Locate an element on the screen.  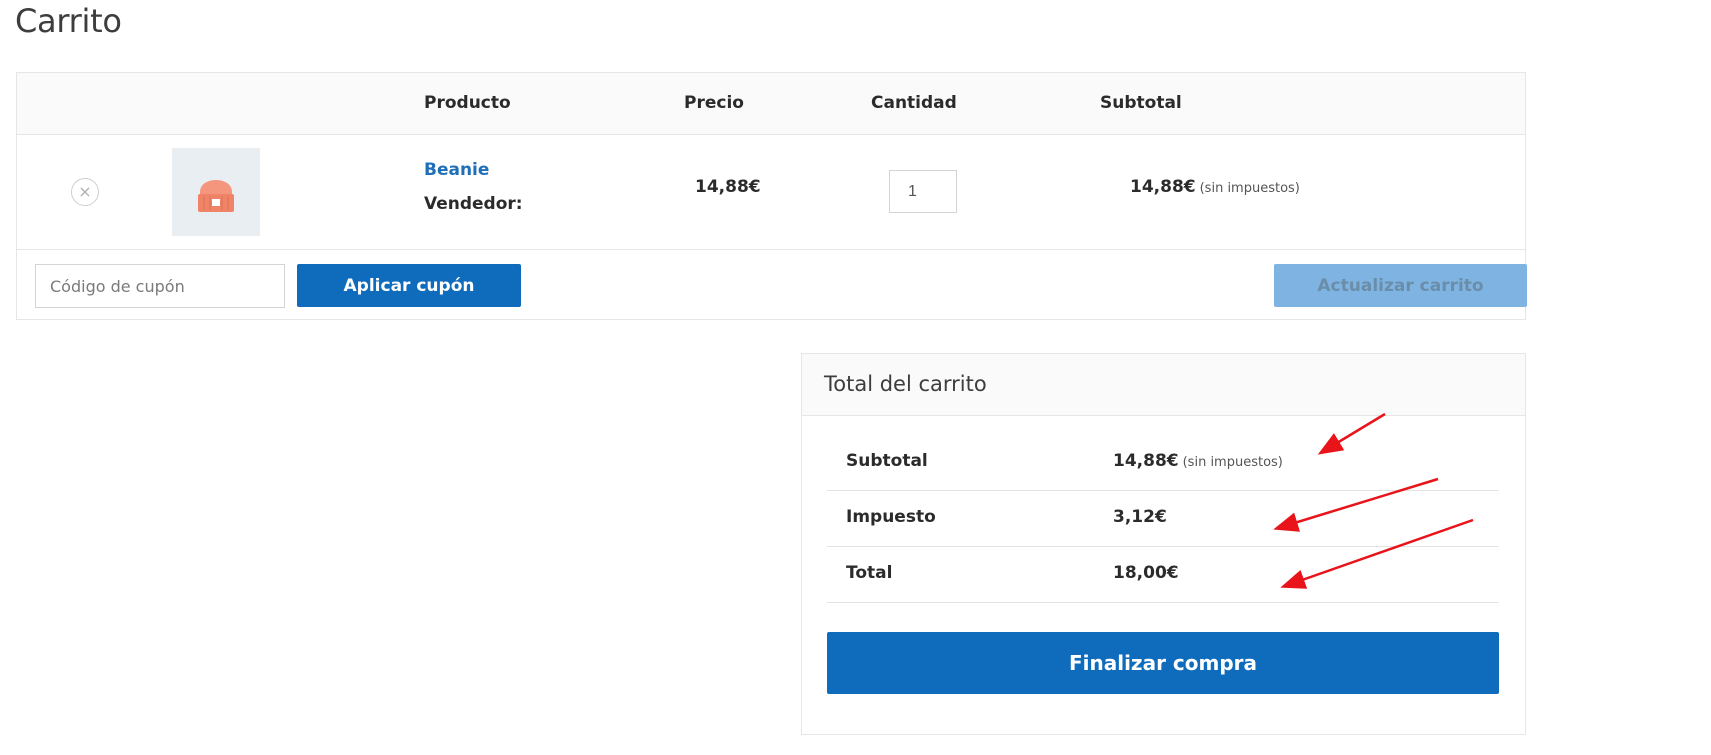
totals-subtotal-tax-note: (sin impuestos) is located at coordinates (1232, 462).